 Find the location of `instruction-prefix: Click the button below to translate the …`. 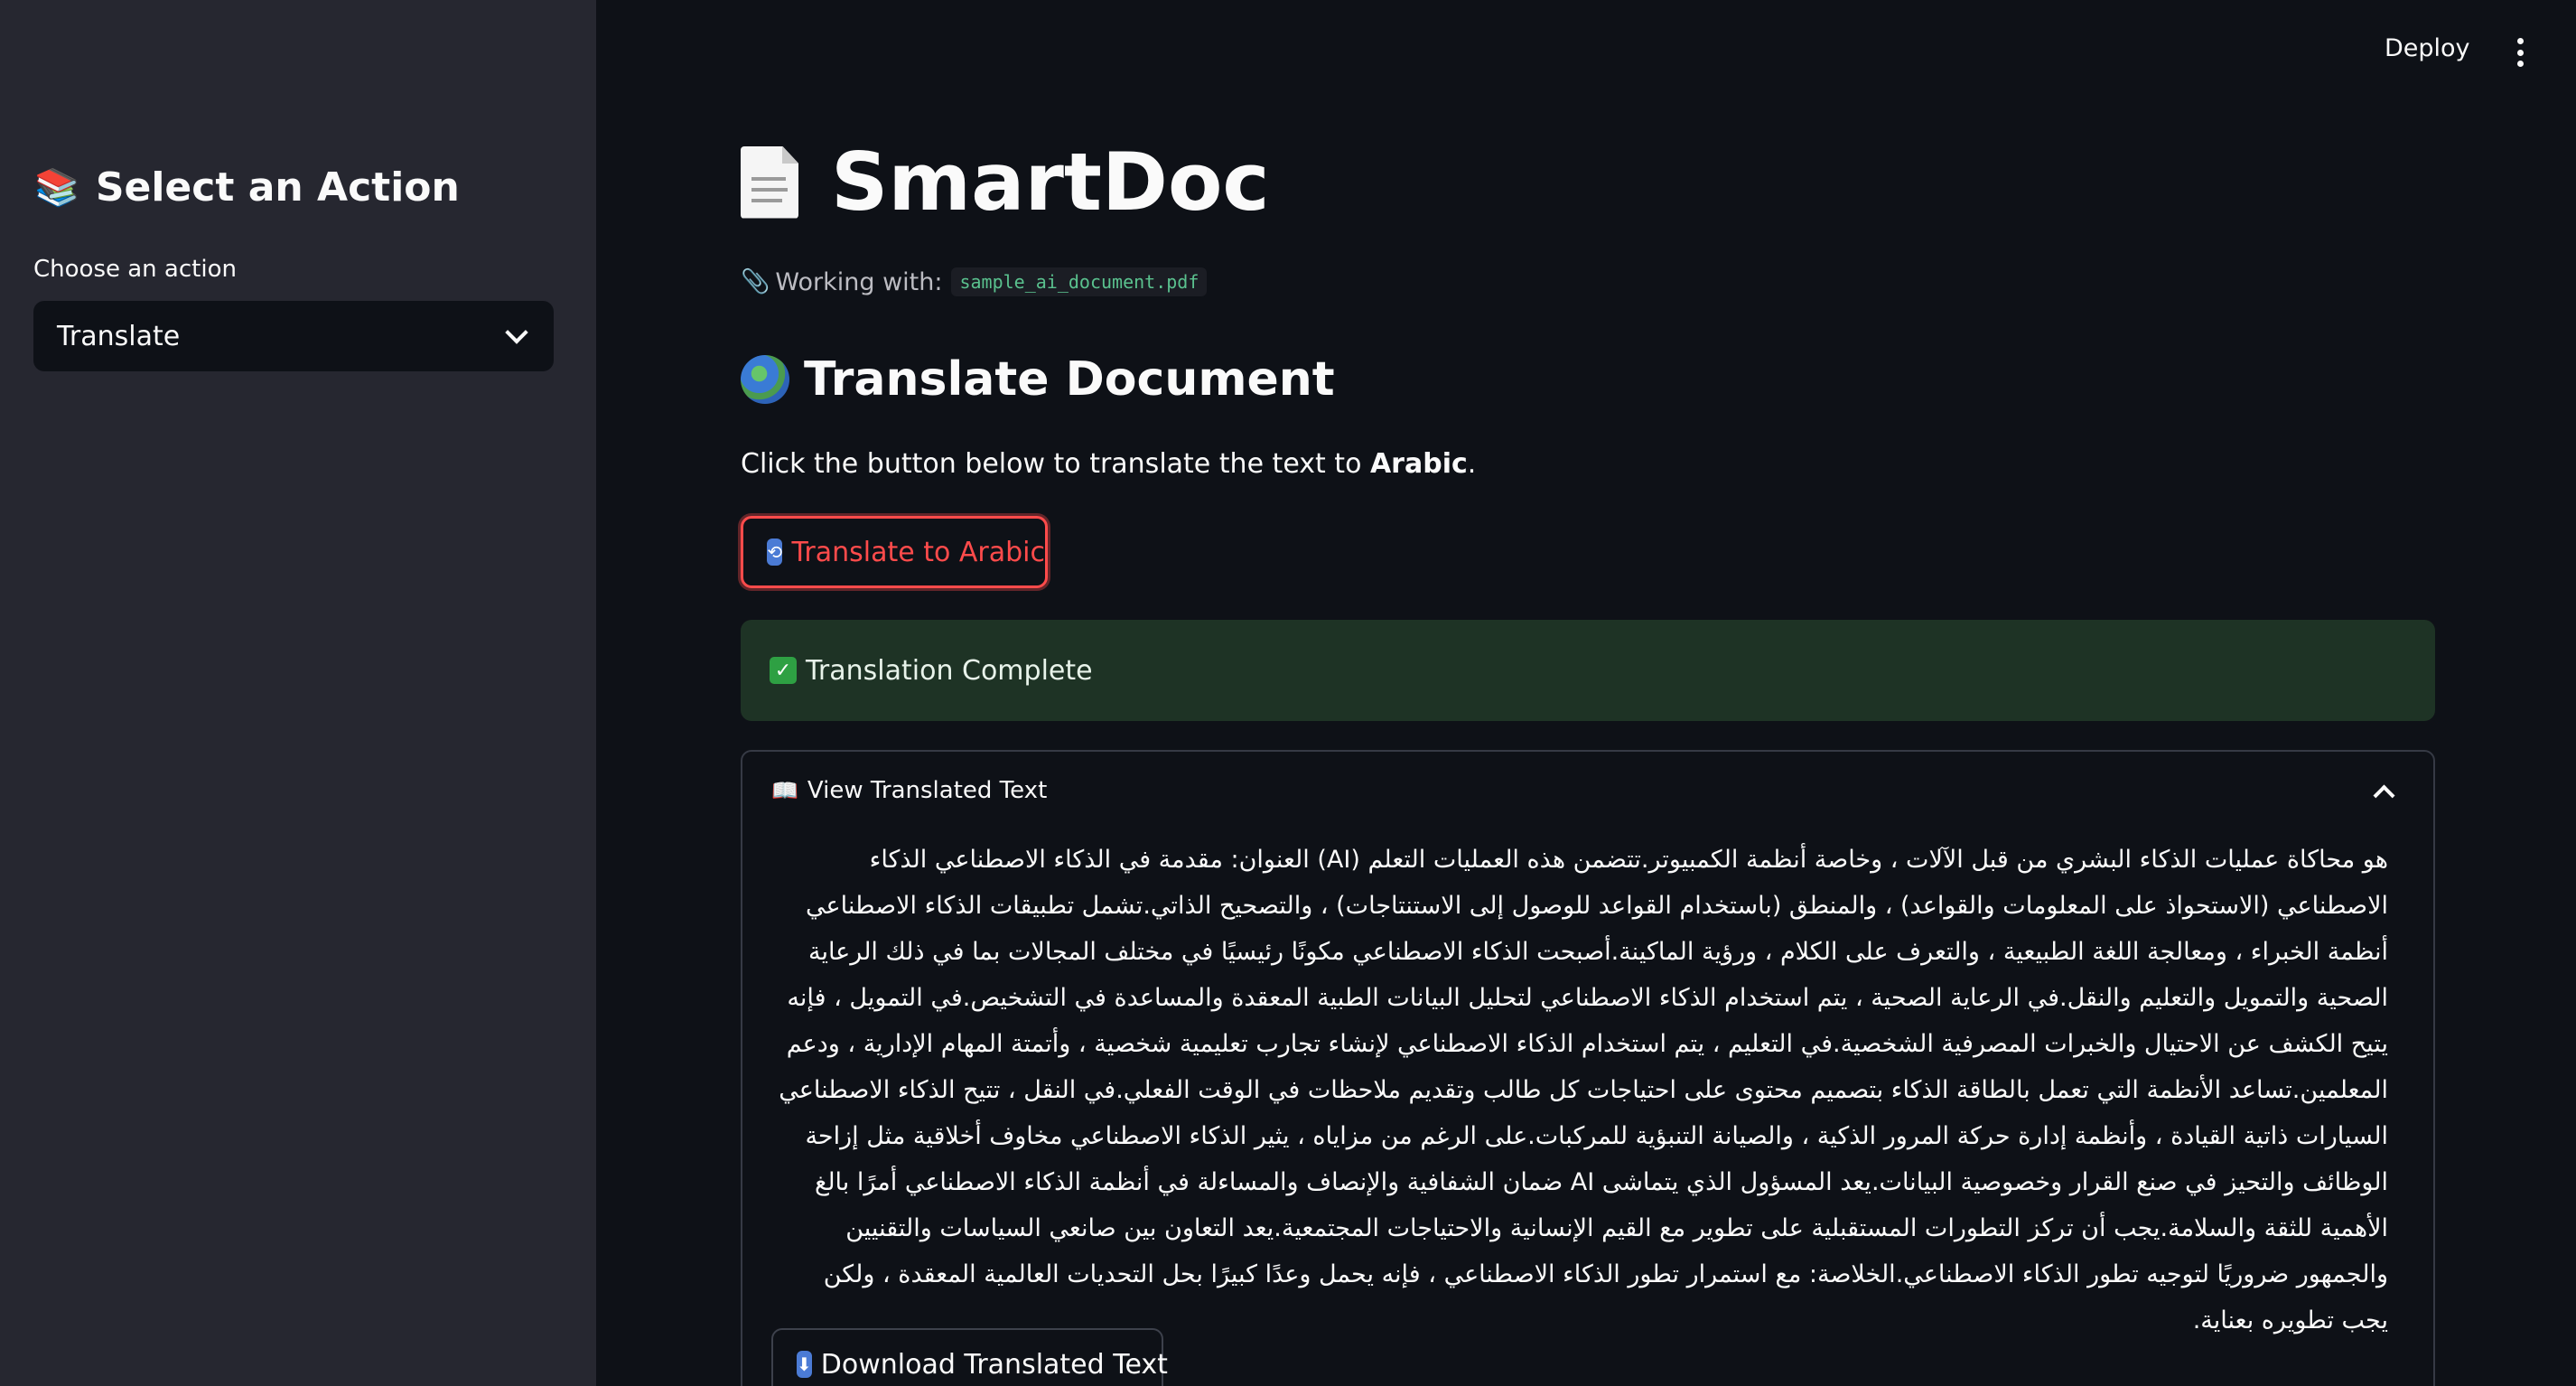

instruction-prefix: Click the button below to translate the … is located at coordinates (1055, 464).